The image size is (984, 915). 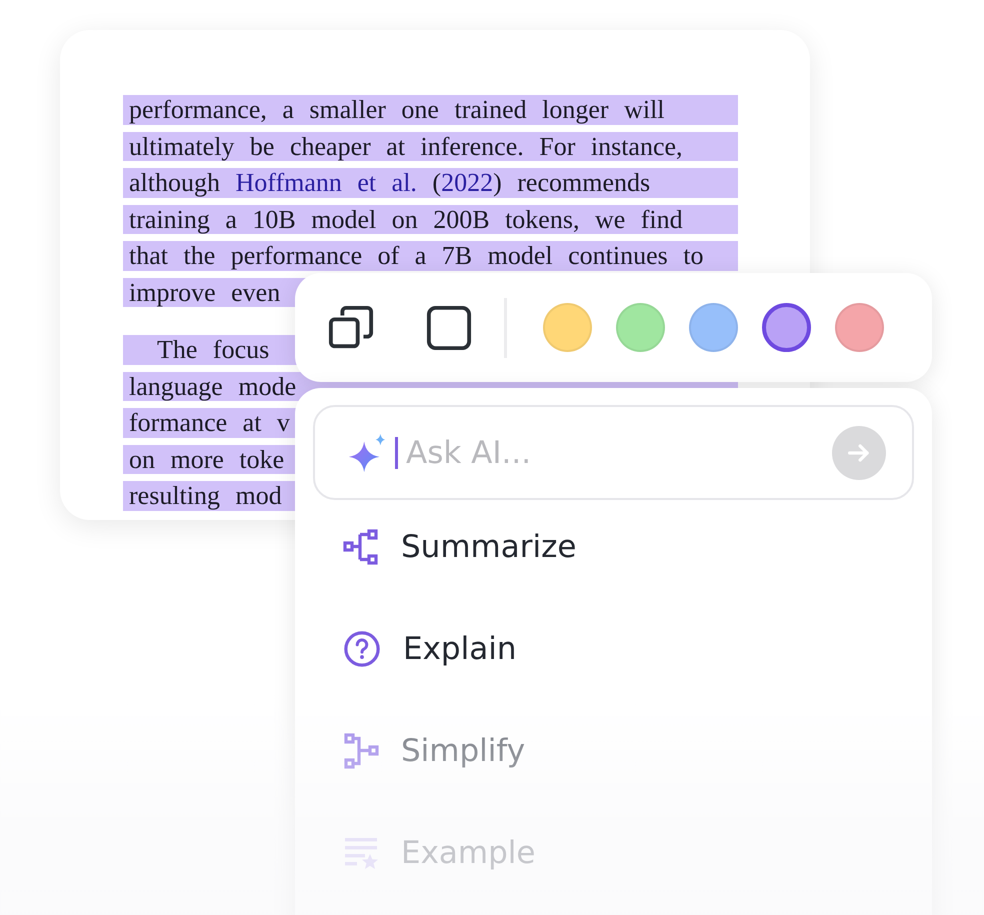 I want to click on citation-link: Hoffmann et al., so click(x=326, y=182).